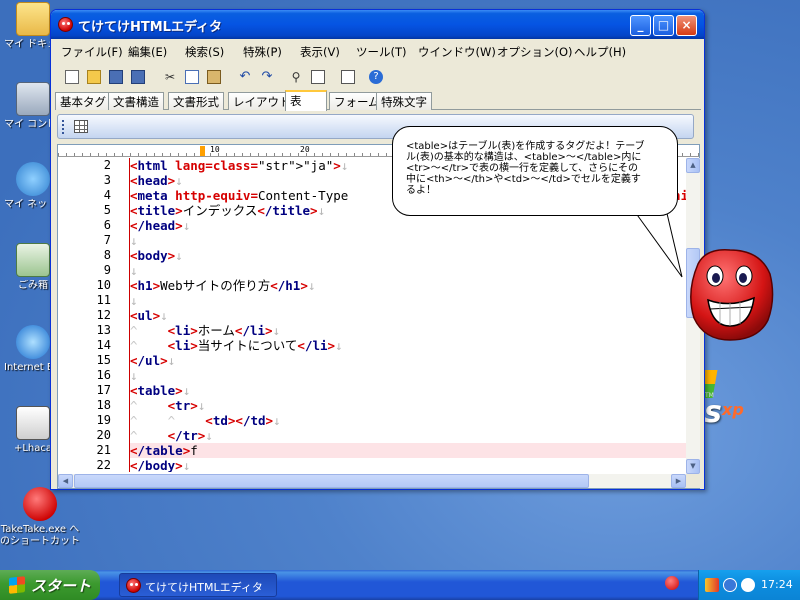  Describe the element at coordinates (731, 294) in the screenshot. I see `mascot-character` at that location.